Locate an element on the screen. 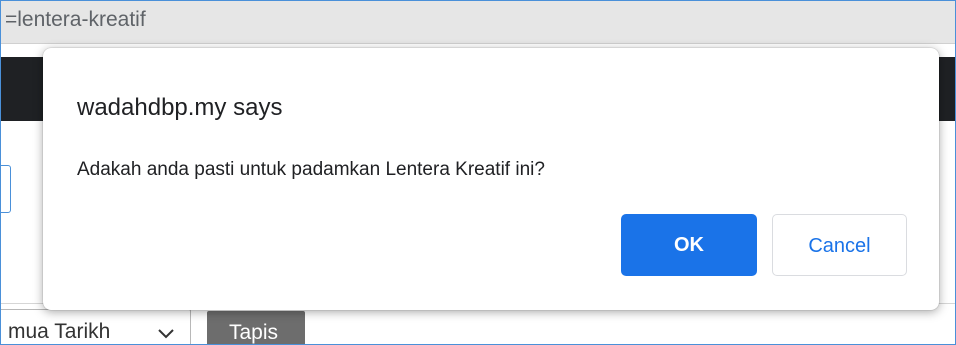 This screenshot has width=956, height=345. date-filter-select: mua Tarikh is located at coordinates (96, 326).